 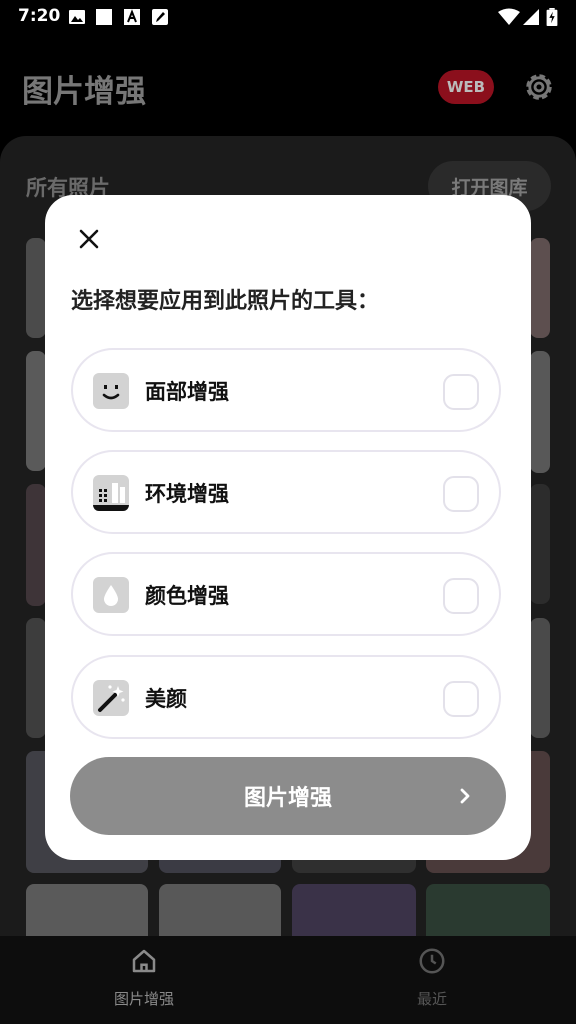 I want to click on wifi-icon, so click(x=509, y=16).